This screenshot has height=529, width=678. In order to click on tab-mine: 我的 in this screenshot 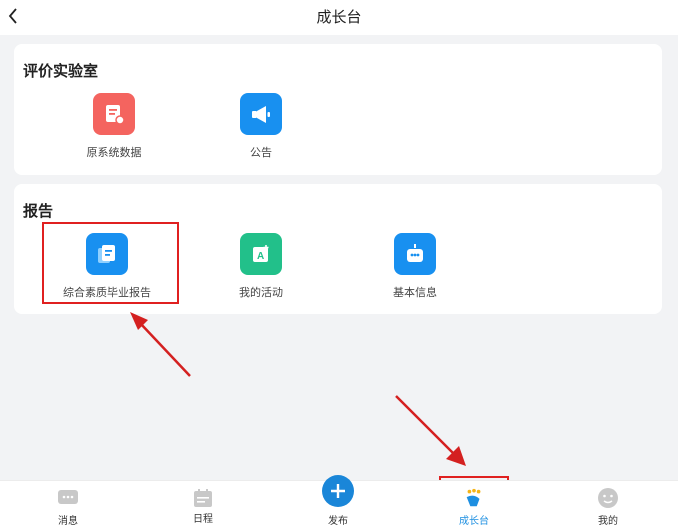, I will do `click(608, 505)`.